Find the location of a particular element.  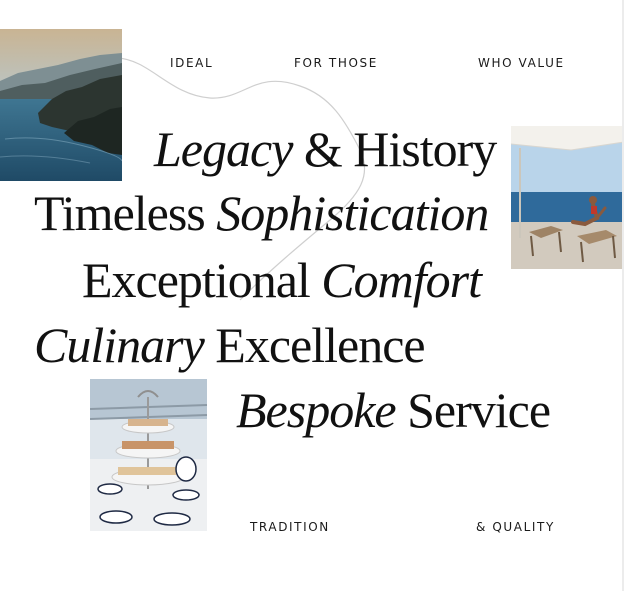

value-plain-word: Exceptional is located at coordinates (196, 280).